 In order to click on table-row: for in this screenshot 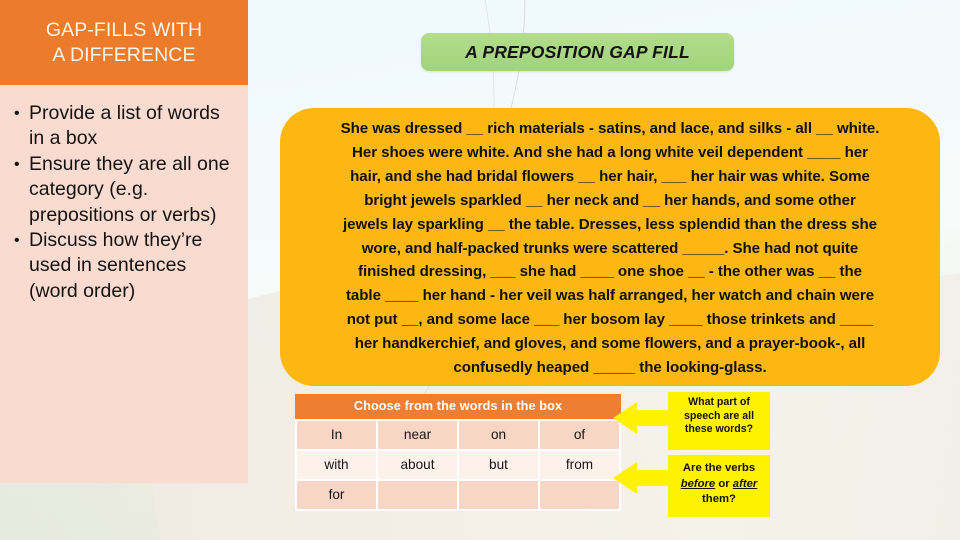, I will do `click(458, 495)`.